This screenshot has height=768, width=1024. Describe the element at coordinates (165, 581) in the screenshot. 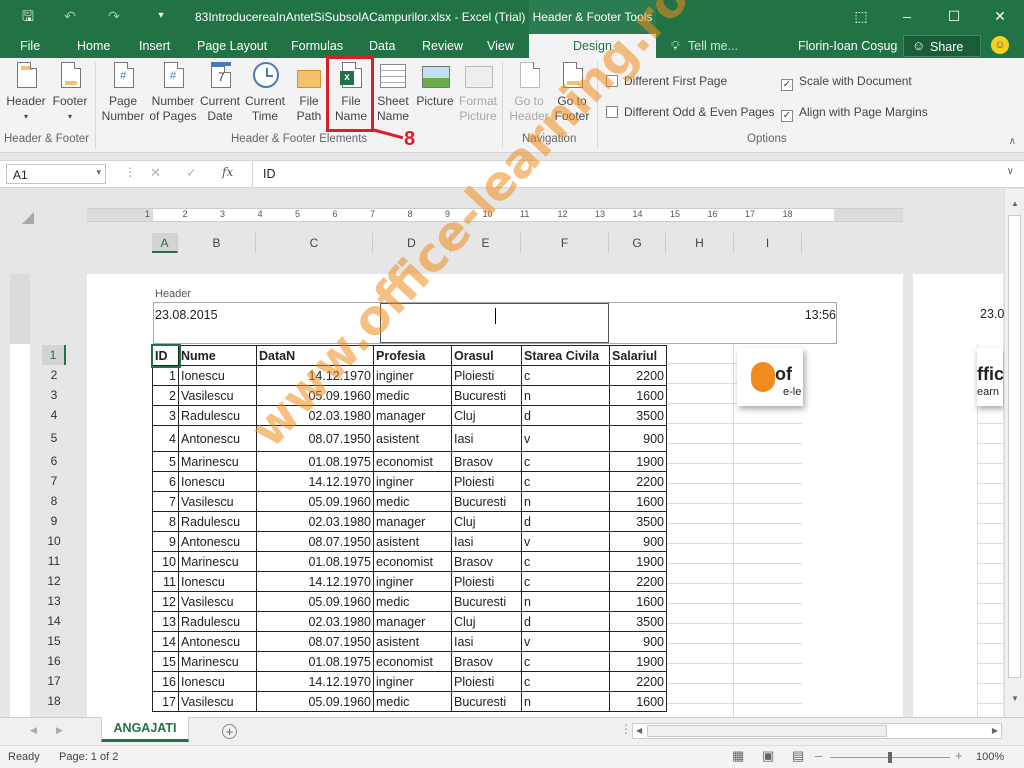

I see `table-cell: 11` at that location.